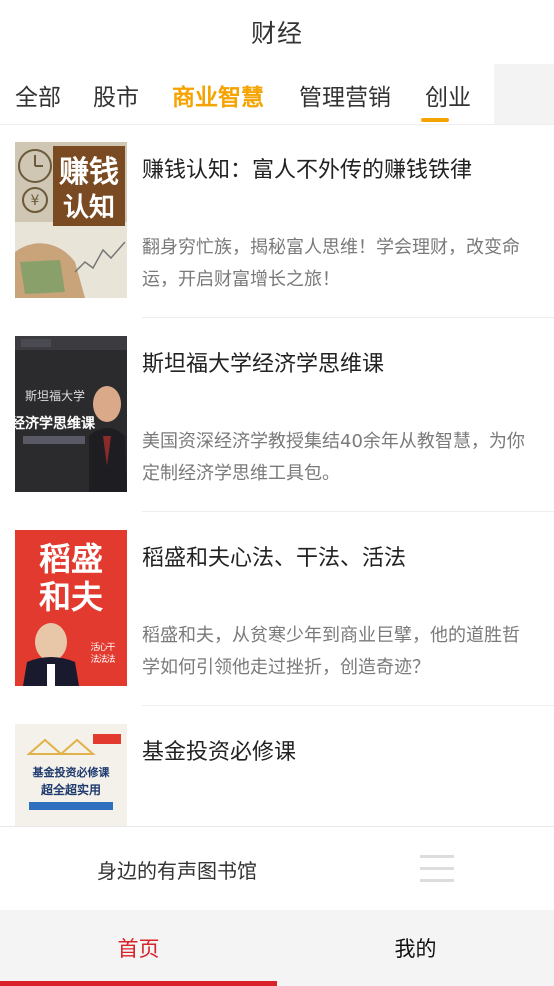 This screenshot has width=554, height=986. What do you see at coordinates (277, 868) in the screenshot?
I see `library-bar: 身边的有声图书馆` at bounding box center [277, 868].